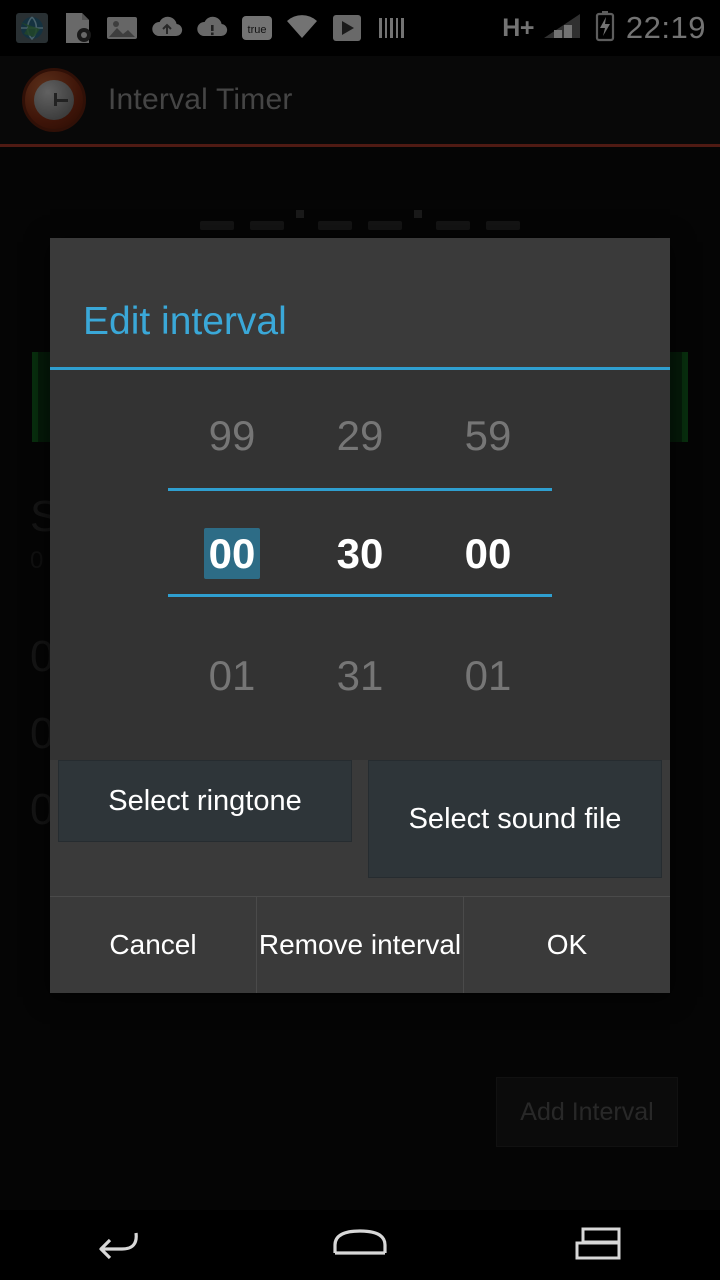 The image size is (720, 1280). I want to click on picker-seconds-value: 00, so click(488, 553).